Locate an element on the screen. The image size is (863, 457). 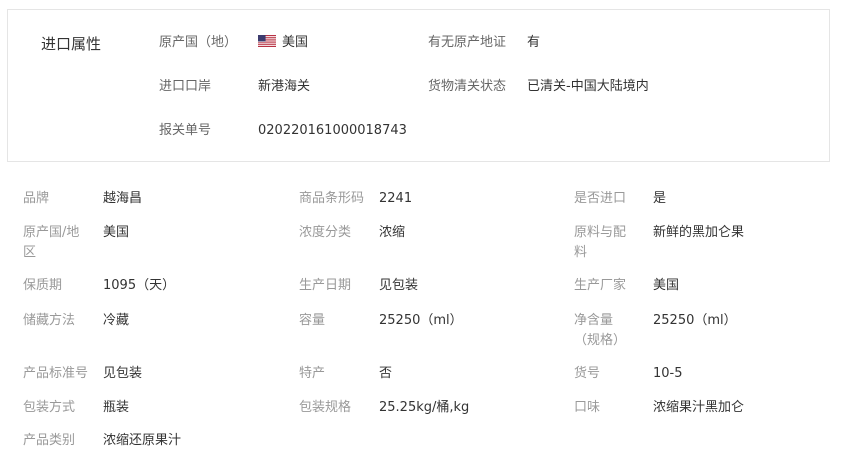
us-flag-icon is located at coordinates (267, 41).